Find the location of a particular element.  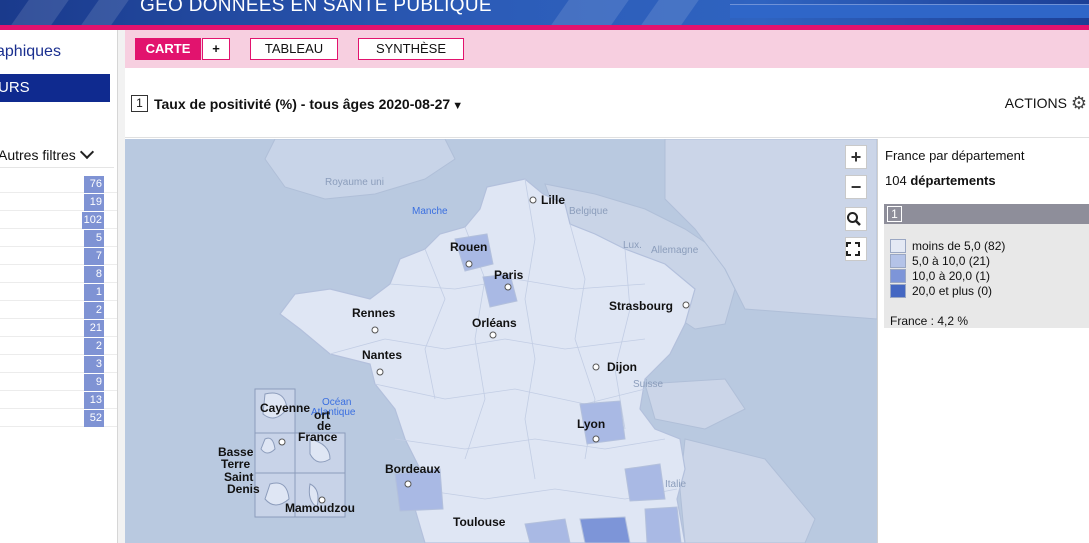

count-badge: 5 is located at coordinates (94, 238).